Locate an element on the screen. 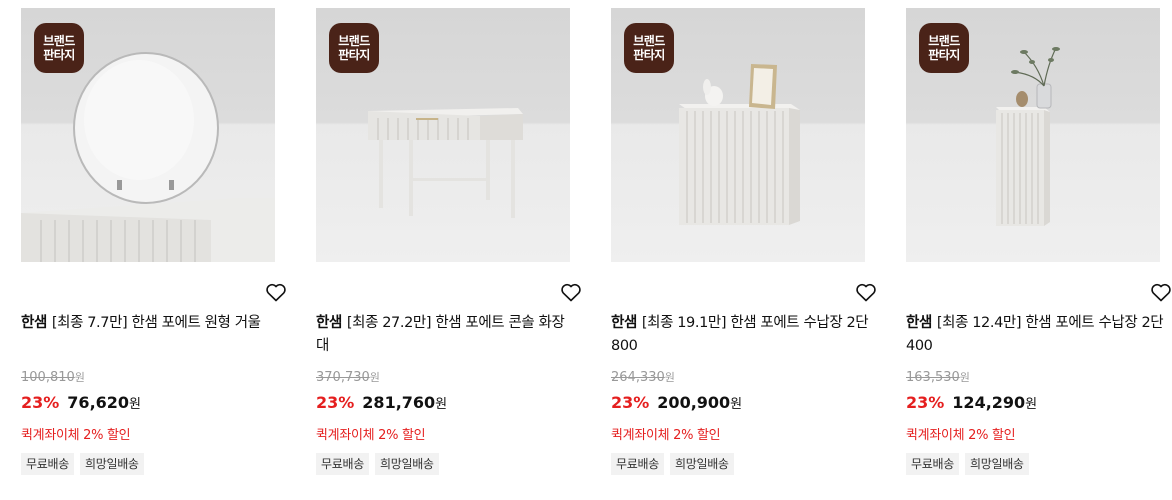  sale-price-line: 23% 281,760원 is located at coordinates (381, 402).